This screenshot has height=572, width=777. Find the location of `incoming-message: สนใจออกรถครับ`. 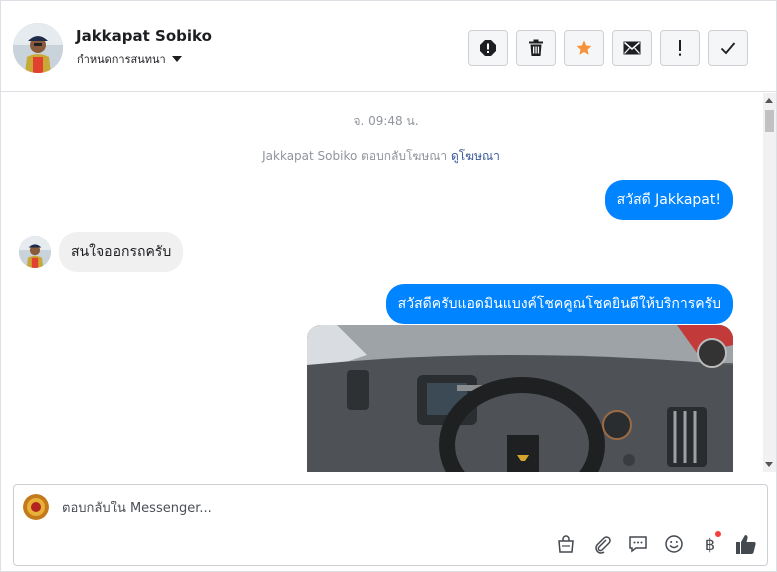

incoming-message: สนใจออกรถครับ is located at coordinates (121, 252).